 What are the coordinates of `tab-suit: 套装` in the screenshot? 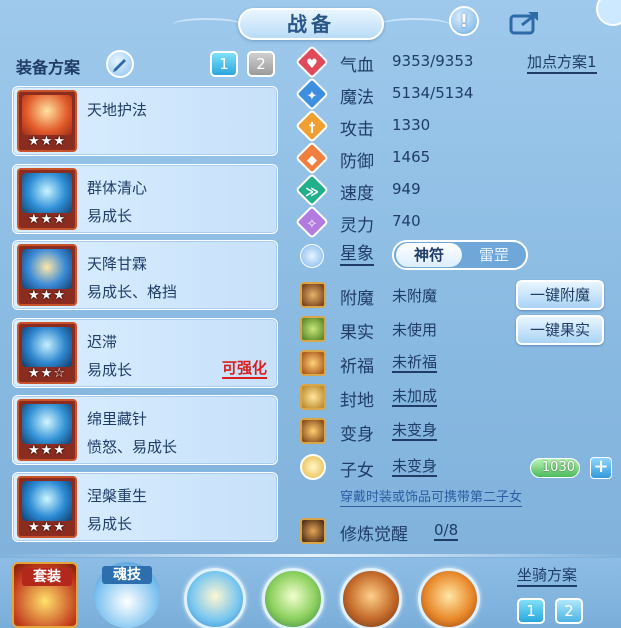 It's located at (45, 595).